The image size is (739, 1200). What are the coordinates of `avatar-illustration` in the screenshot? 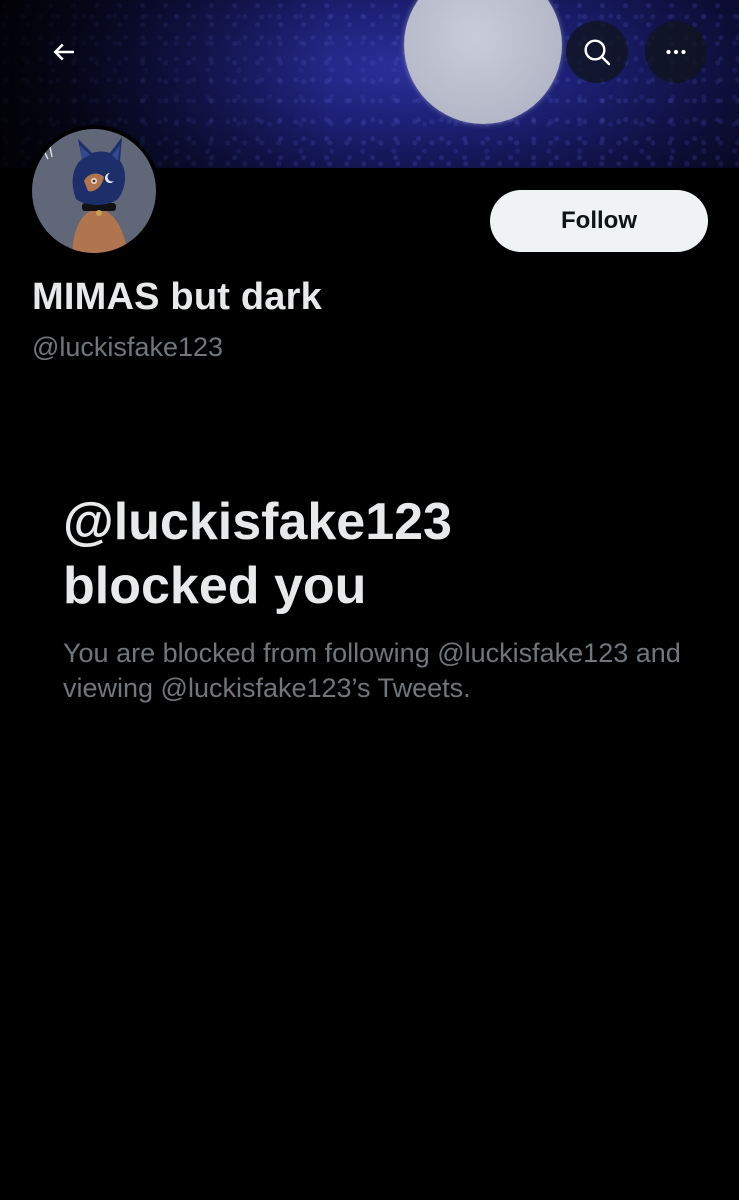 It's located at (85, 195).